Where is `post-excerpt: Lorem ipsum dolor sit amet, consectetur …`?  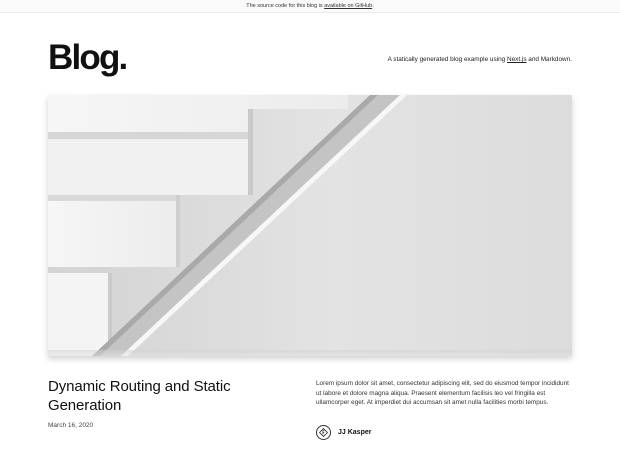
post-excerpt: Lorem ipsum dolor sit amet, consectetur … is located at coordinates (442, 393).